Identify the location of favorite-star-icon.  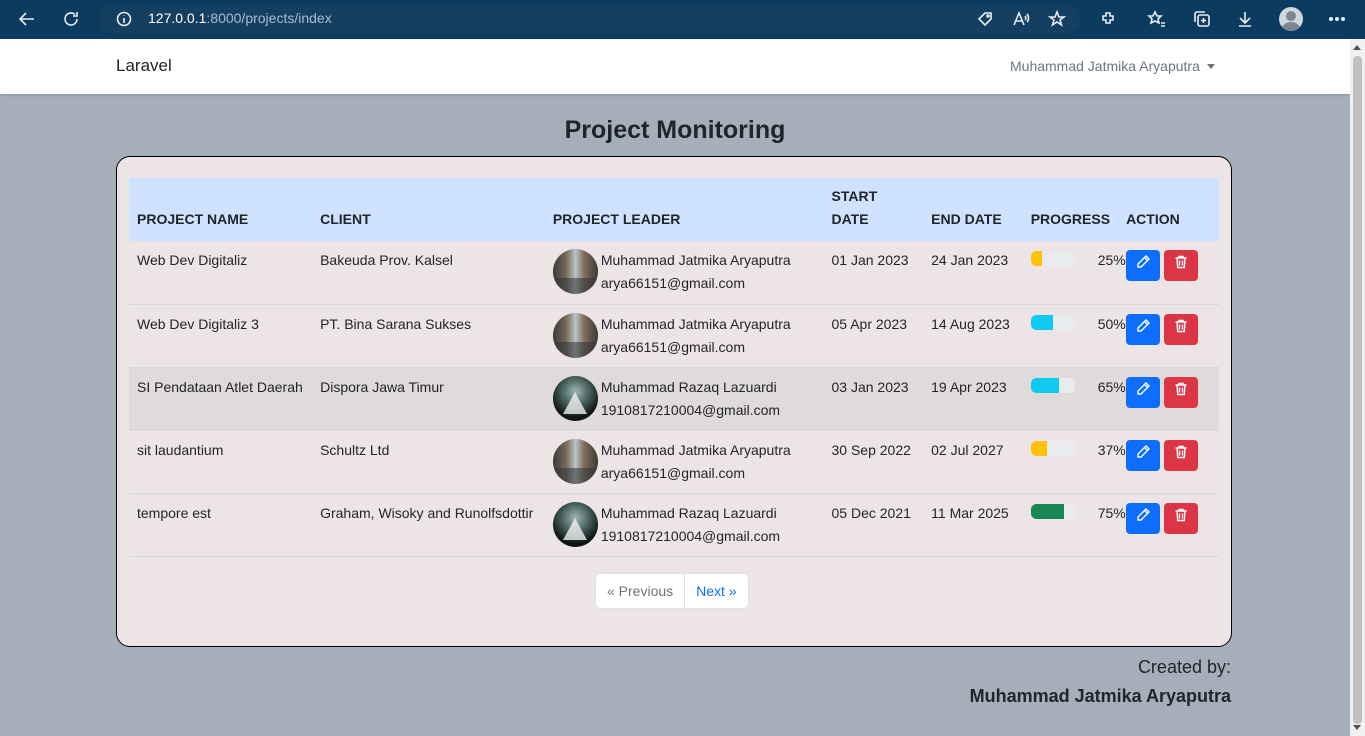
(1057, 20).